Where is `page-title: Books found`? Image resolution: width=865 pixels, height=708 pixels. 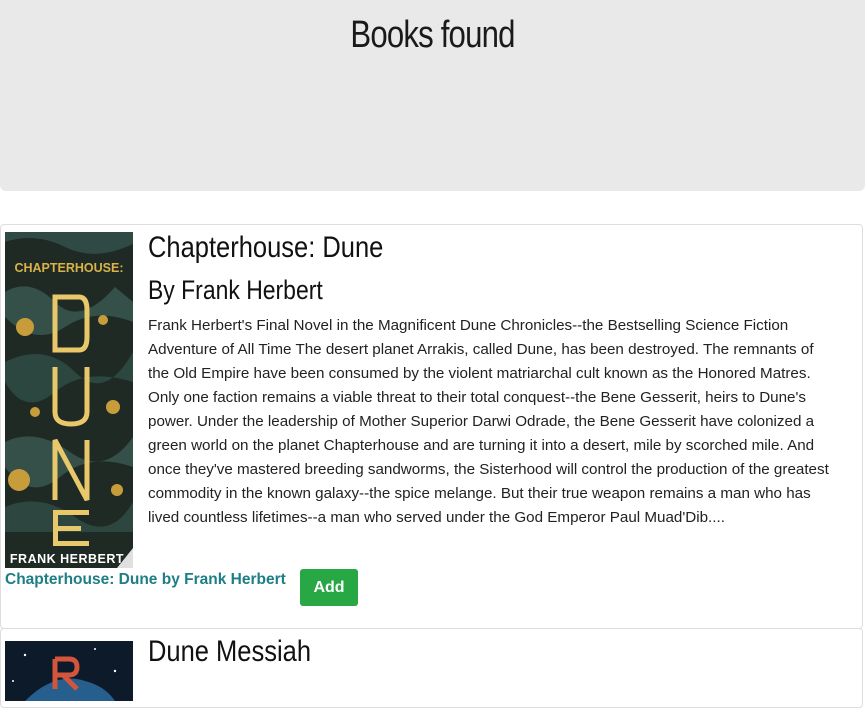 page-title: Books found is located at coordinates (432, 35).